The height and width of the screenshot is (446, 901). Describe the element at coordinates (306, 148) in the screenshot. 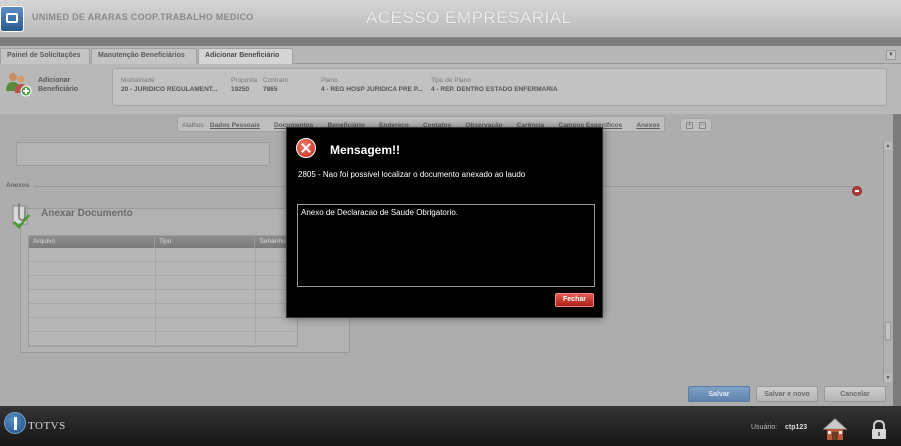

I see `error-icon` at that location.